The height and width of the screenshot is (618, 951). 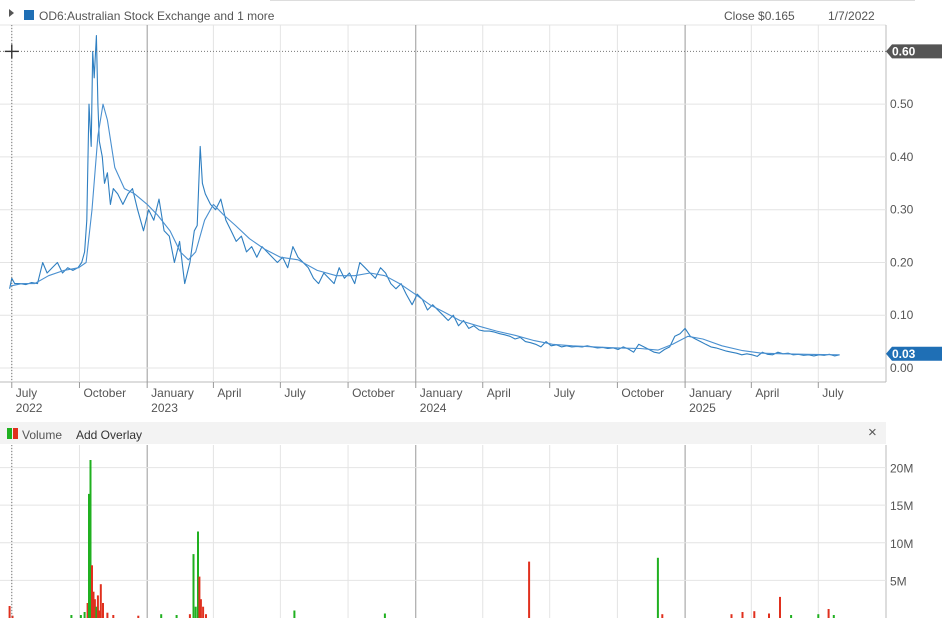 I want to click on price-y-tick-label: 0.40, so click(x=902, y=157).